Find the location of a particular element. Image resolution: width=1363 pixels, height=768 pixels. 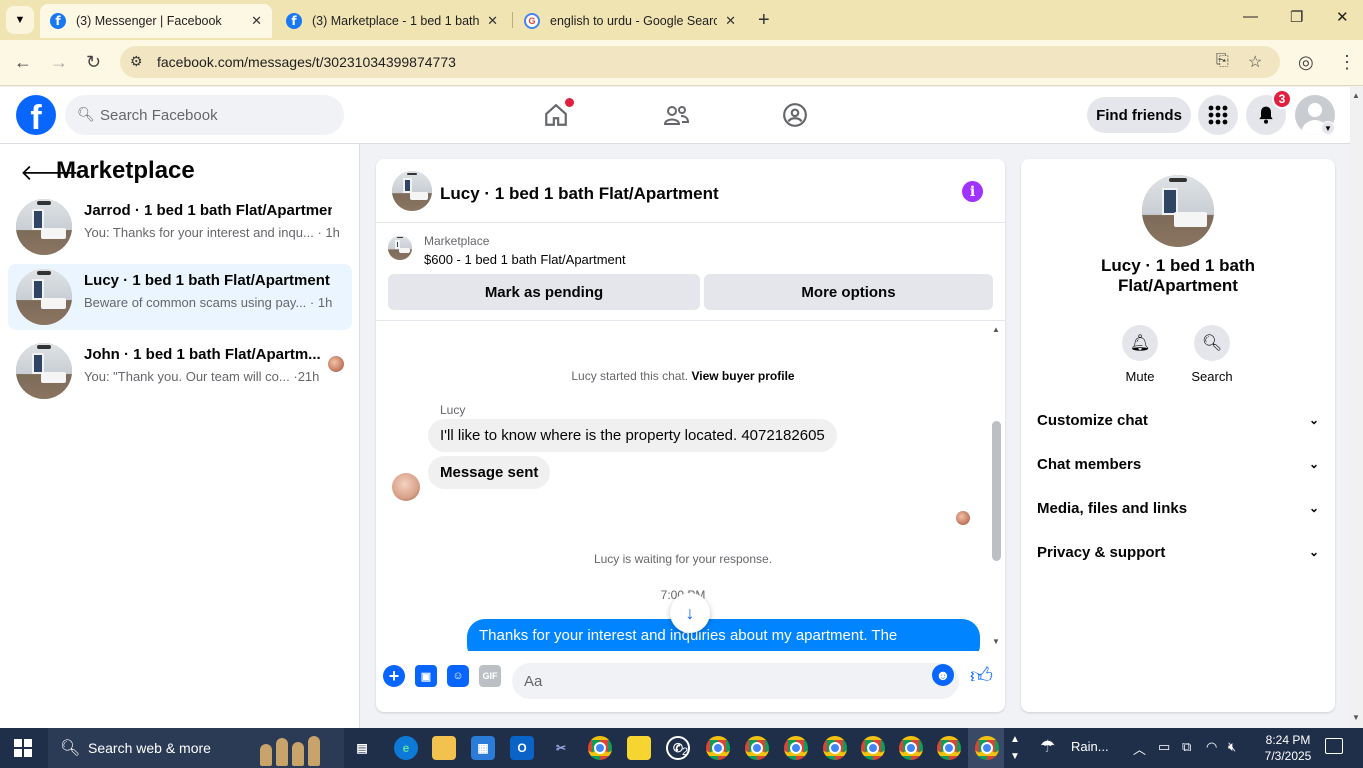

search-chat-button: 🔍︎ Search is located at coordinates (1212, 354).